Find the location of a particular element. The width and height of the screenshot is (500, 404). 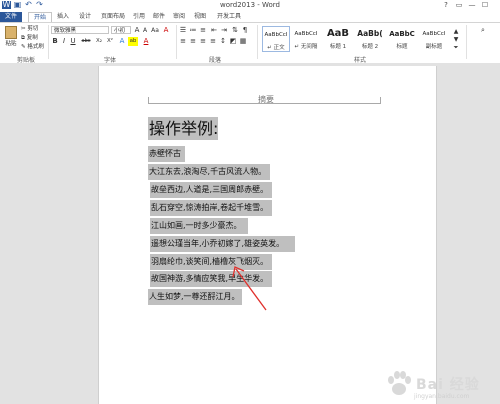

align-center-icon: ≡ is located at coordinates (193, 41).